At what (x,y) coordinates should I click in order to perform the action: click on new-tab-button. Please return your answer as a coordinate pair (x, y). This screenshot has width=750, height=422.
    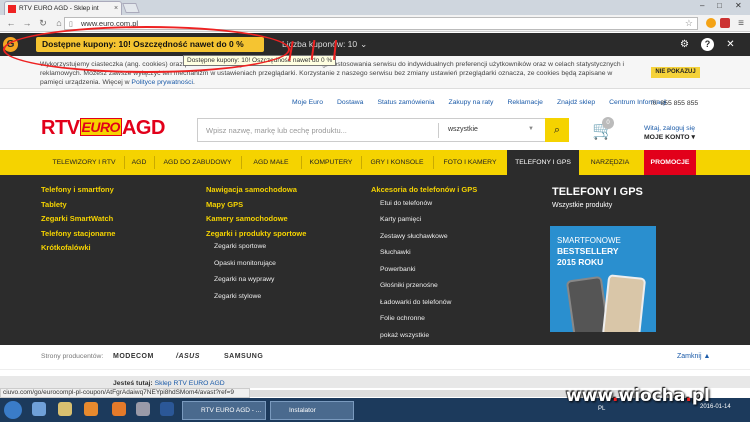
    Looking at the image, I should click on (131, 8).